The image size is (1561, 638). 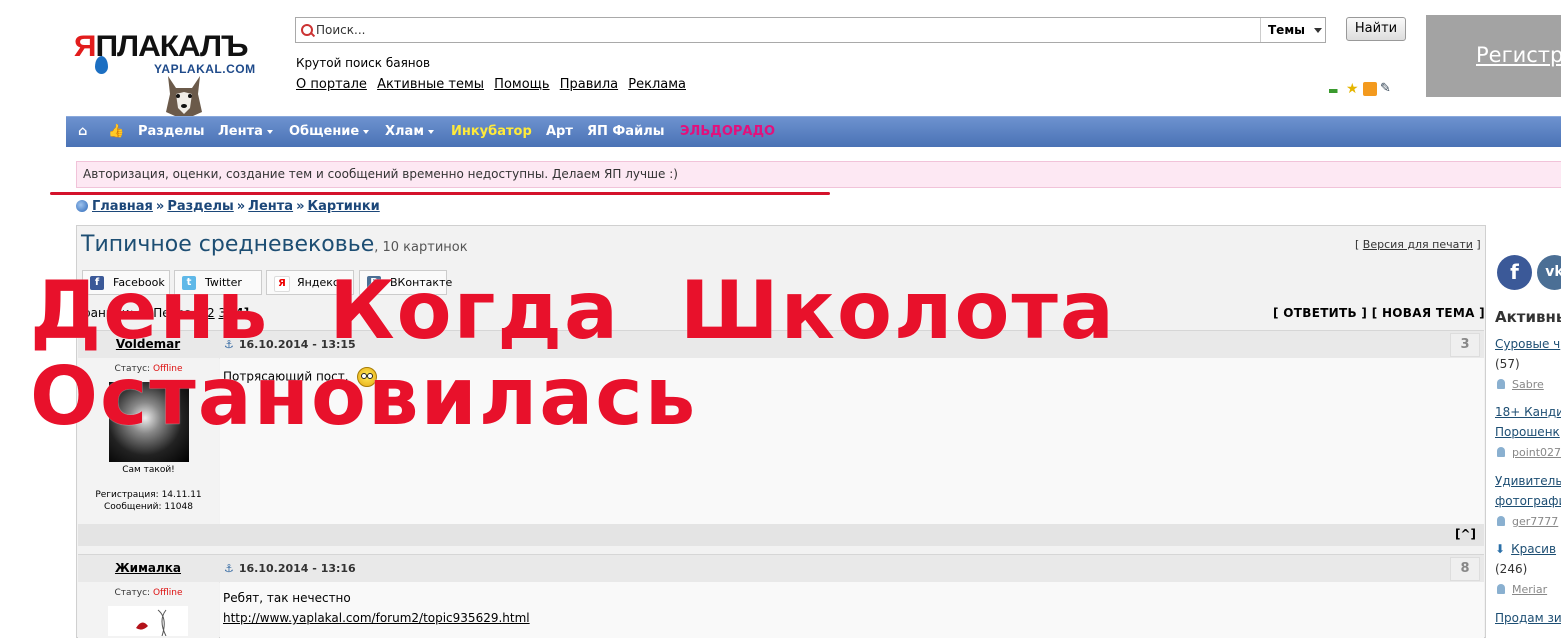 What do you see at coordinates (343, 206) in the screenshot?
I see `breadcrumb-pictures: Картинки` at bounding box center [343, 206].